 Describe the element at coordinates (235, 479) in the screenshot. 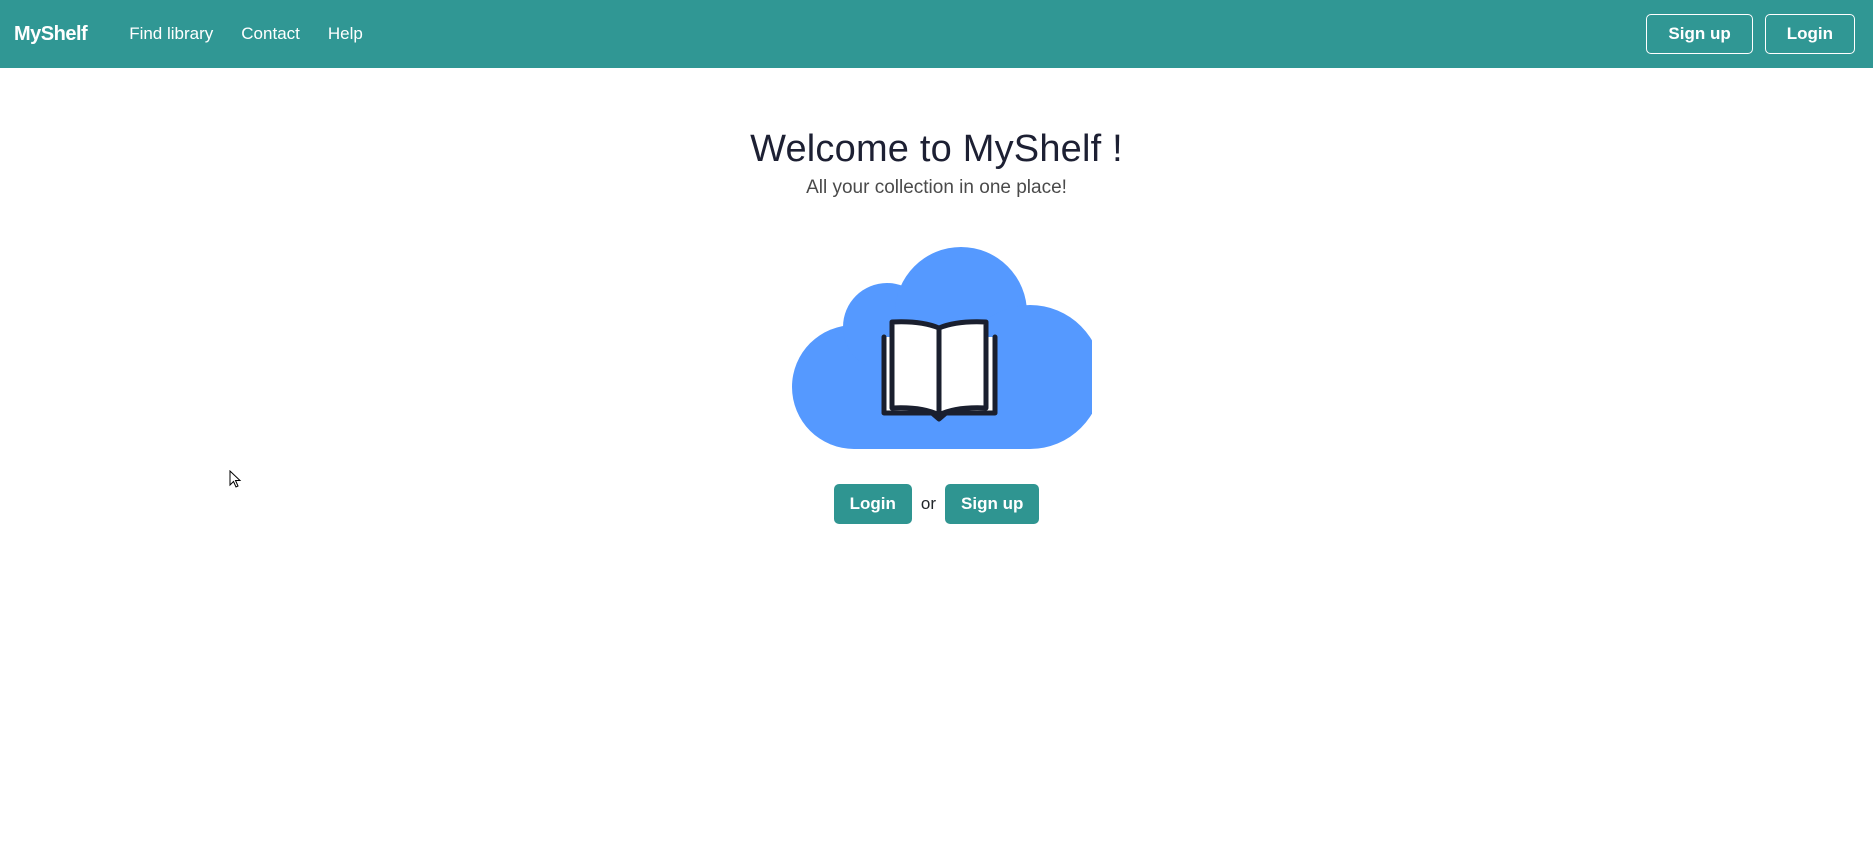

I see `mouse-pointer-icon` at that location.